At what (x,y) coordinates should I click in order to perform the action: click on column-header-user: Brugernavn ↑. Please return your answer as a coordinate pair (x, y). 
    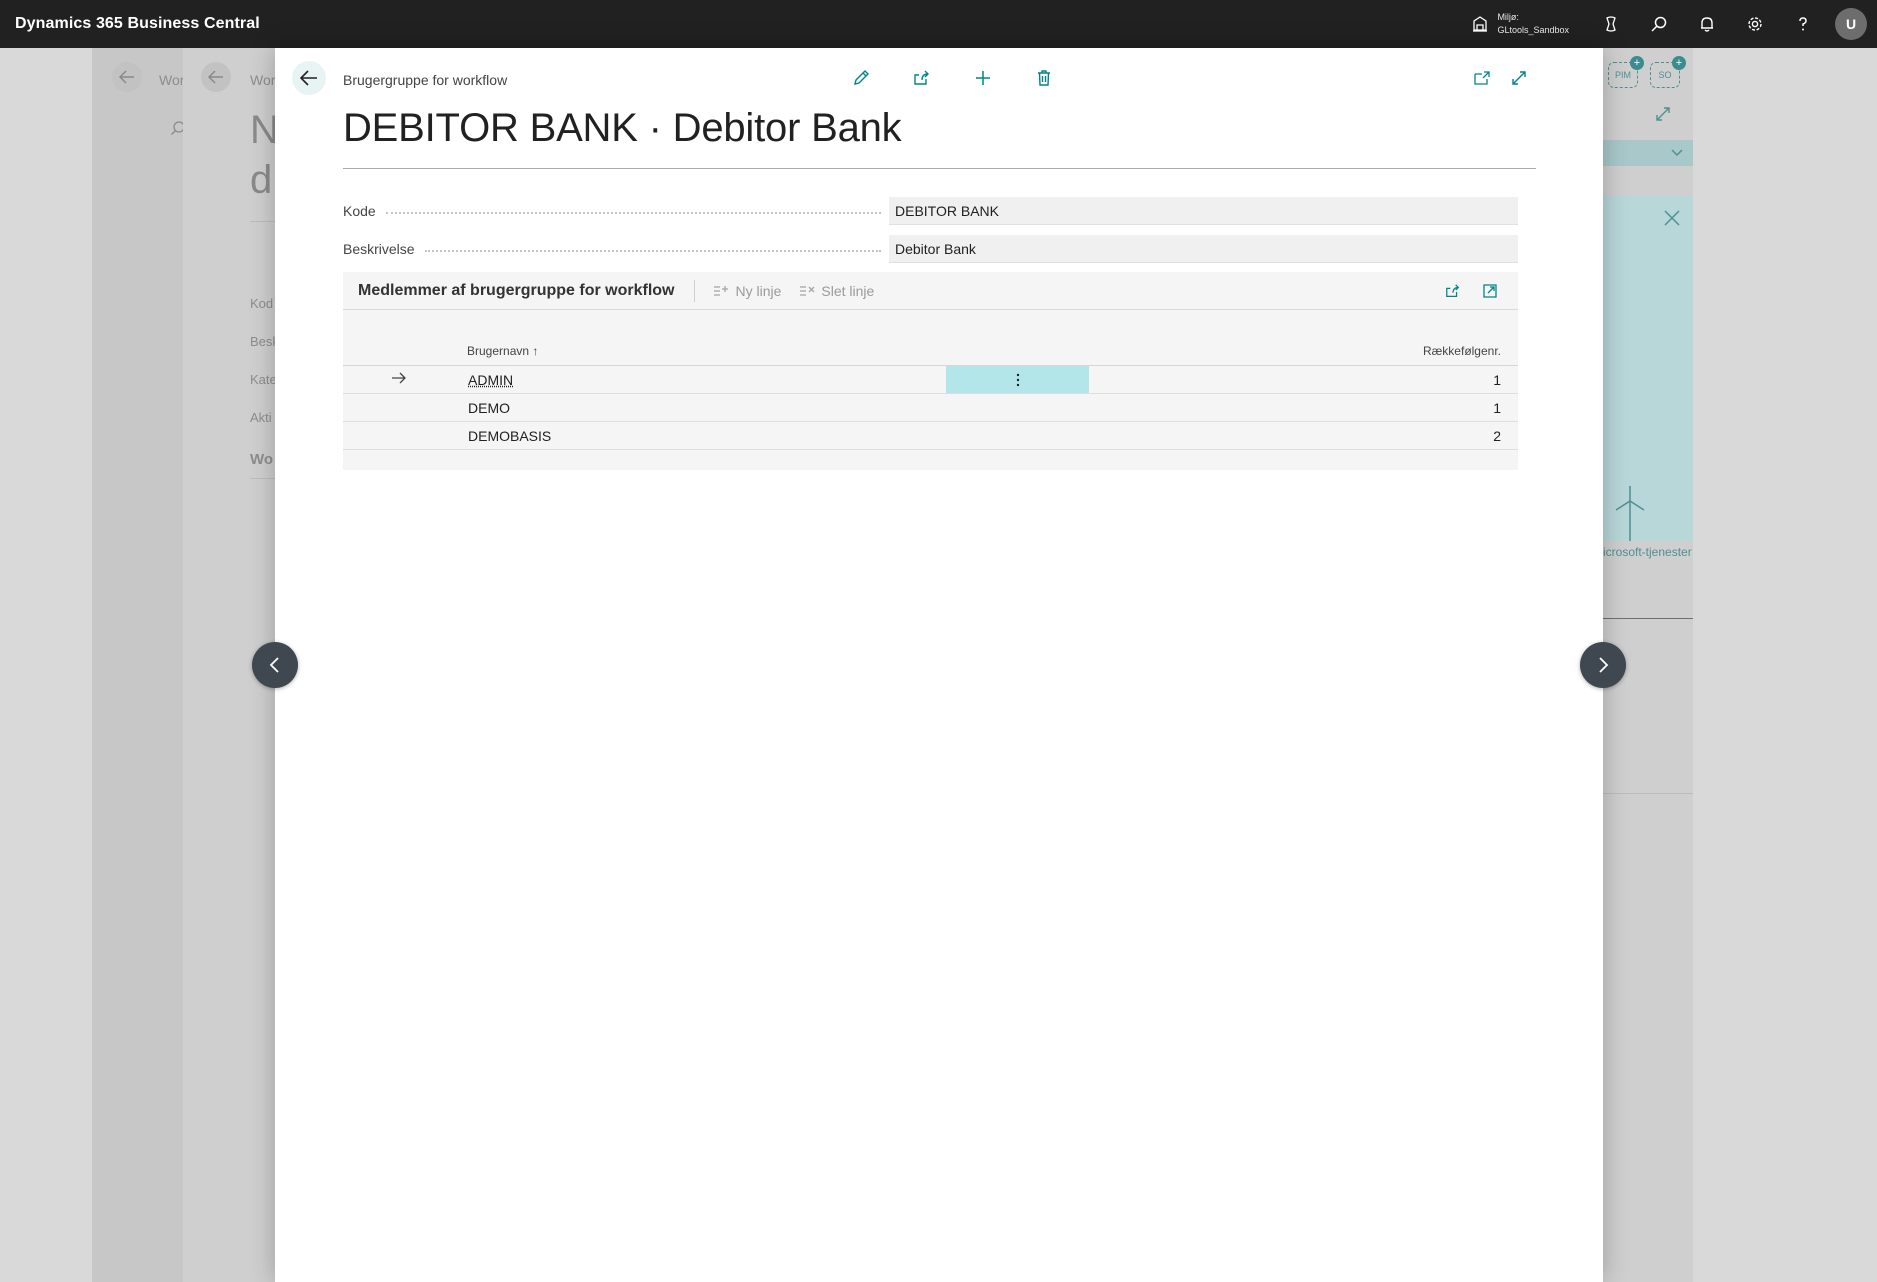
    Looking at the image, I should click on (502, 351).